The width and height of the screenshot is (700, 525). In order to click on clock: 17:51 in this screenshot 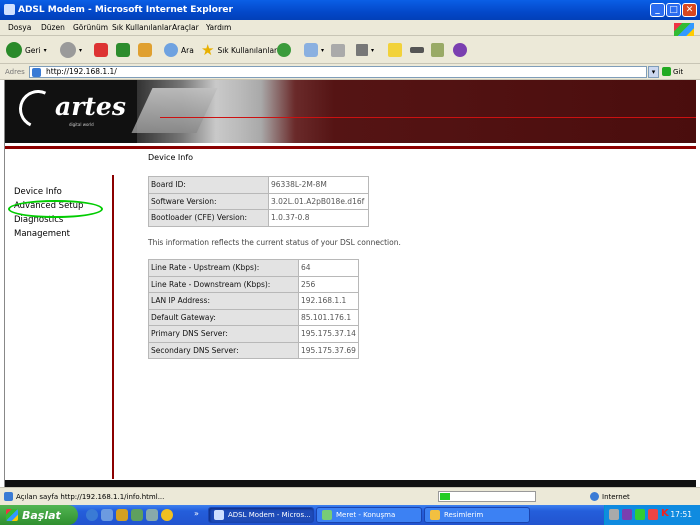, I will do `click(681, 514)`.